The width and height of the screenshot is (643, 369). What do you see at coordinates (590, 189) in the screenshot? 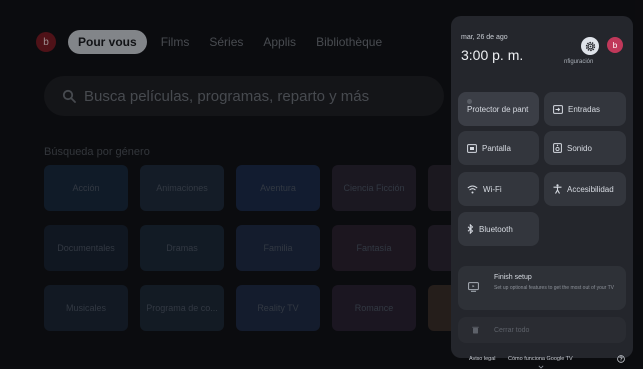
I see `tile-label: Accesibilidad` at bounding box center [590, 189].